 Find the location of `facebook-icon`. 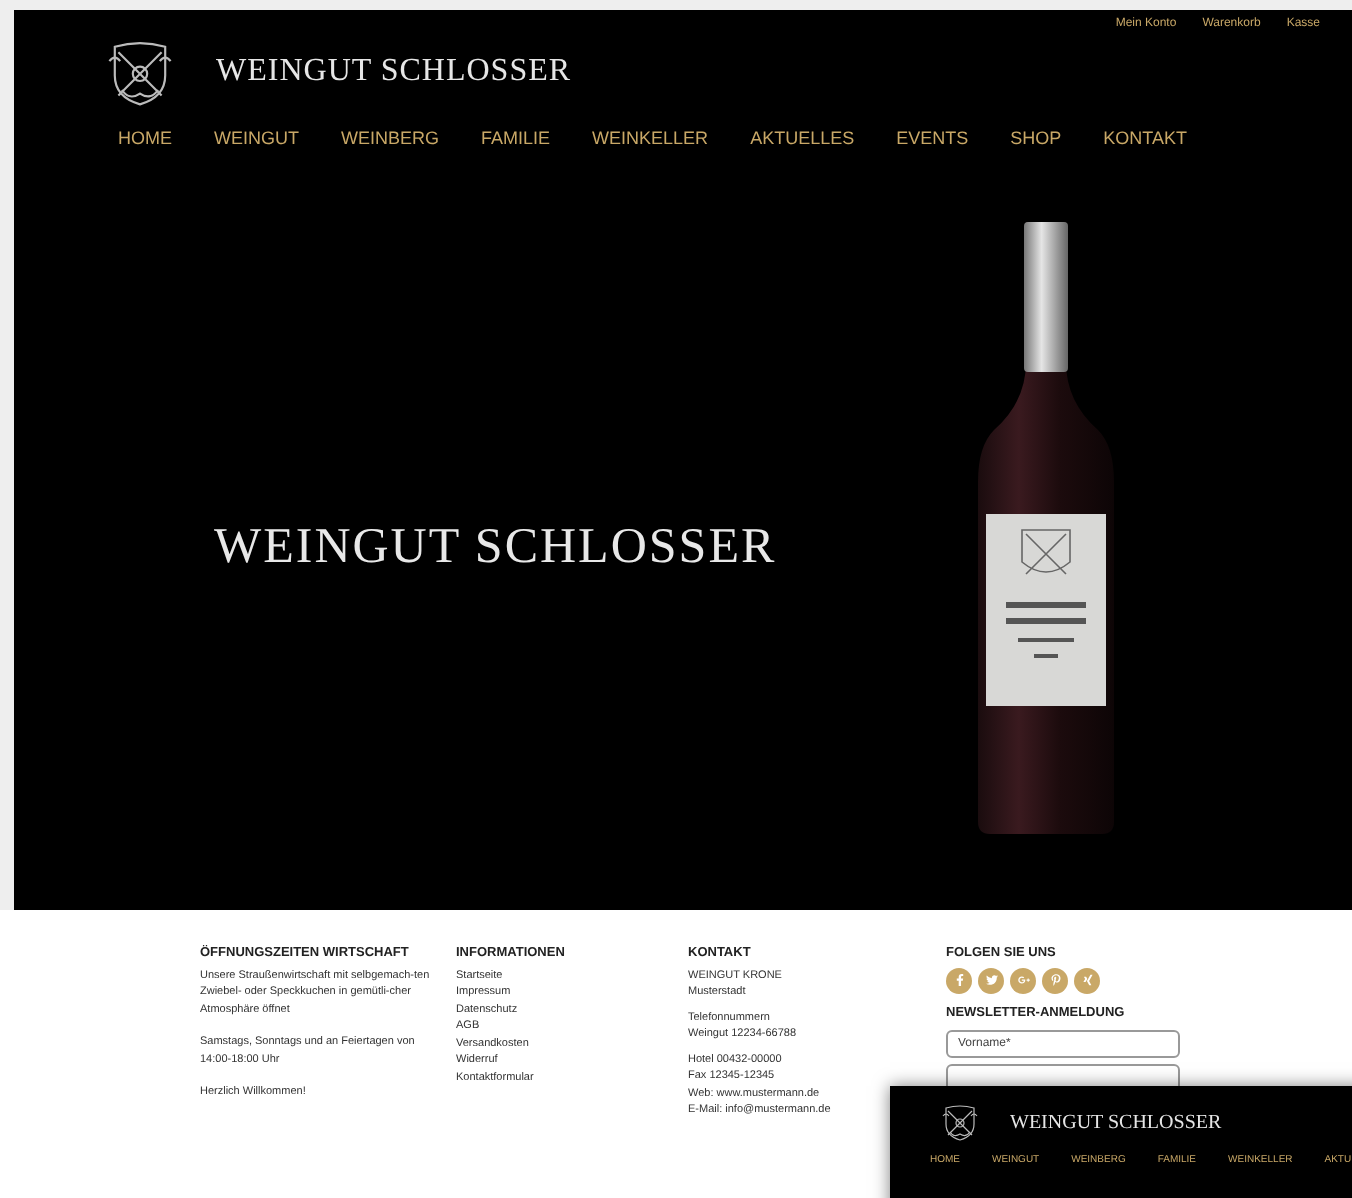

facebook-icon is located at coordinates (959, 980).